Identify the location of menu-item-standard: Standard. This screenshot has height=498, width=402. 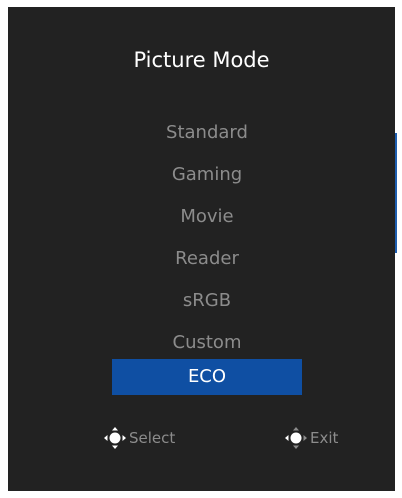
(207, 133).